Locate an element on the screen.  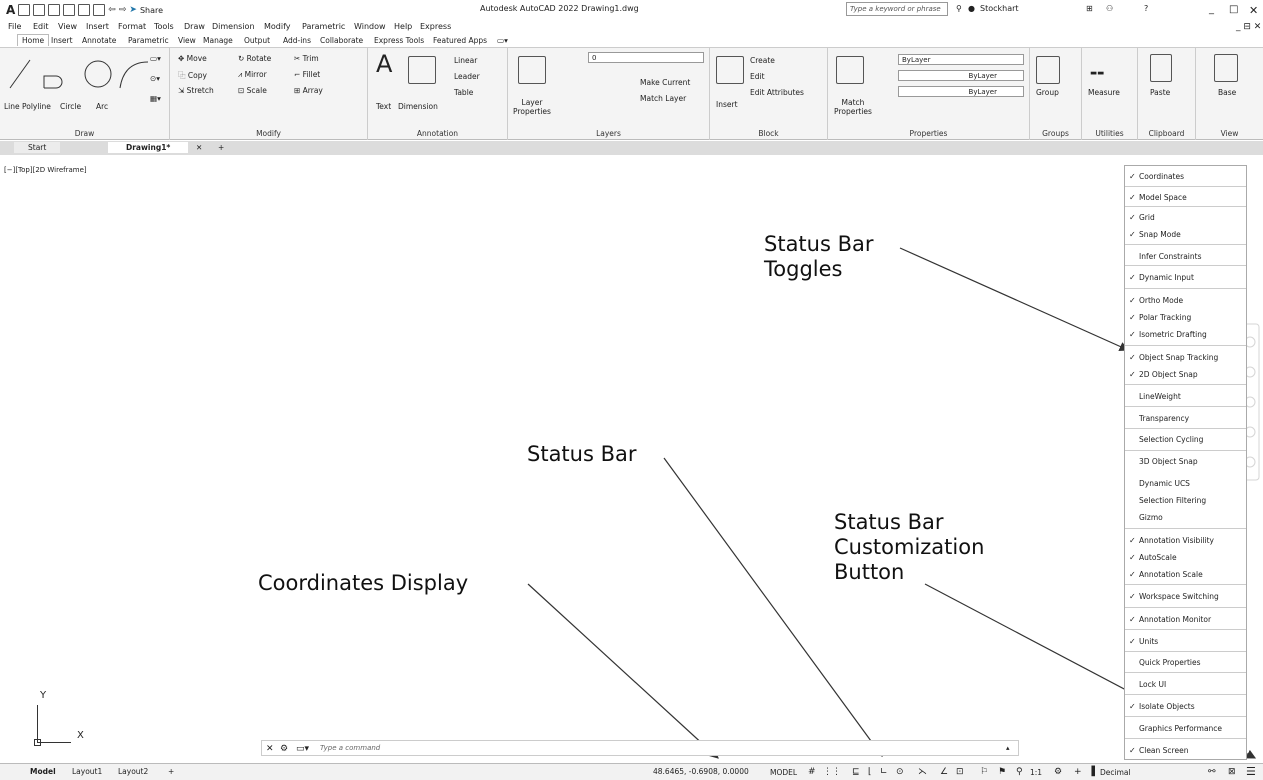
menu-item-annotation-monitor: ✓ Annotation Monitor is located at coordinates (1185, 620).